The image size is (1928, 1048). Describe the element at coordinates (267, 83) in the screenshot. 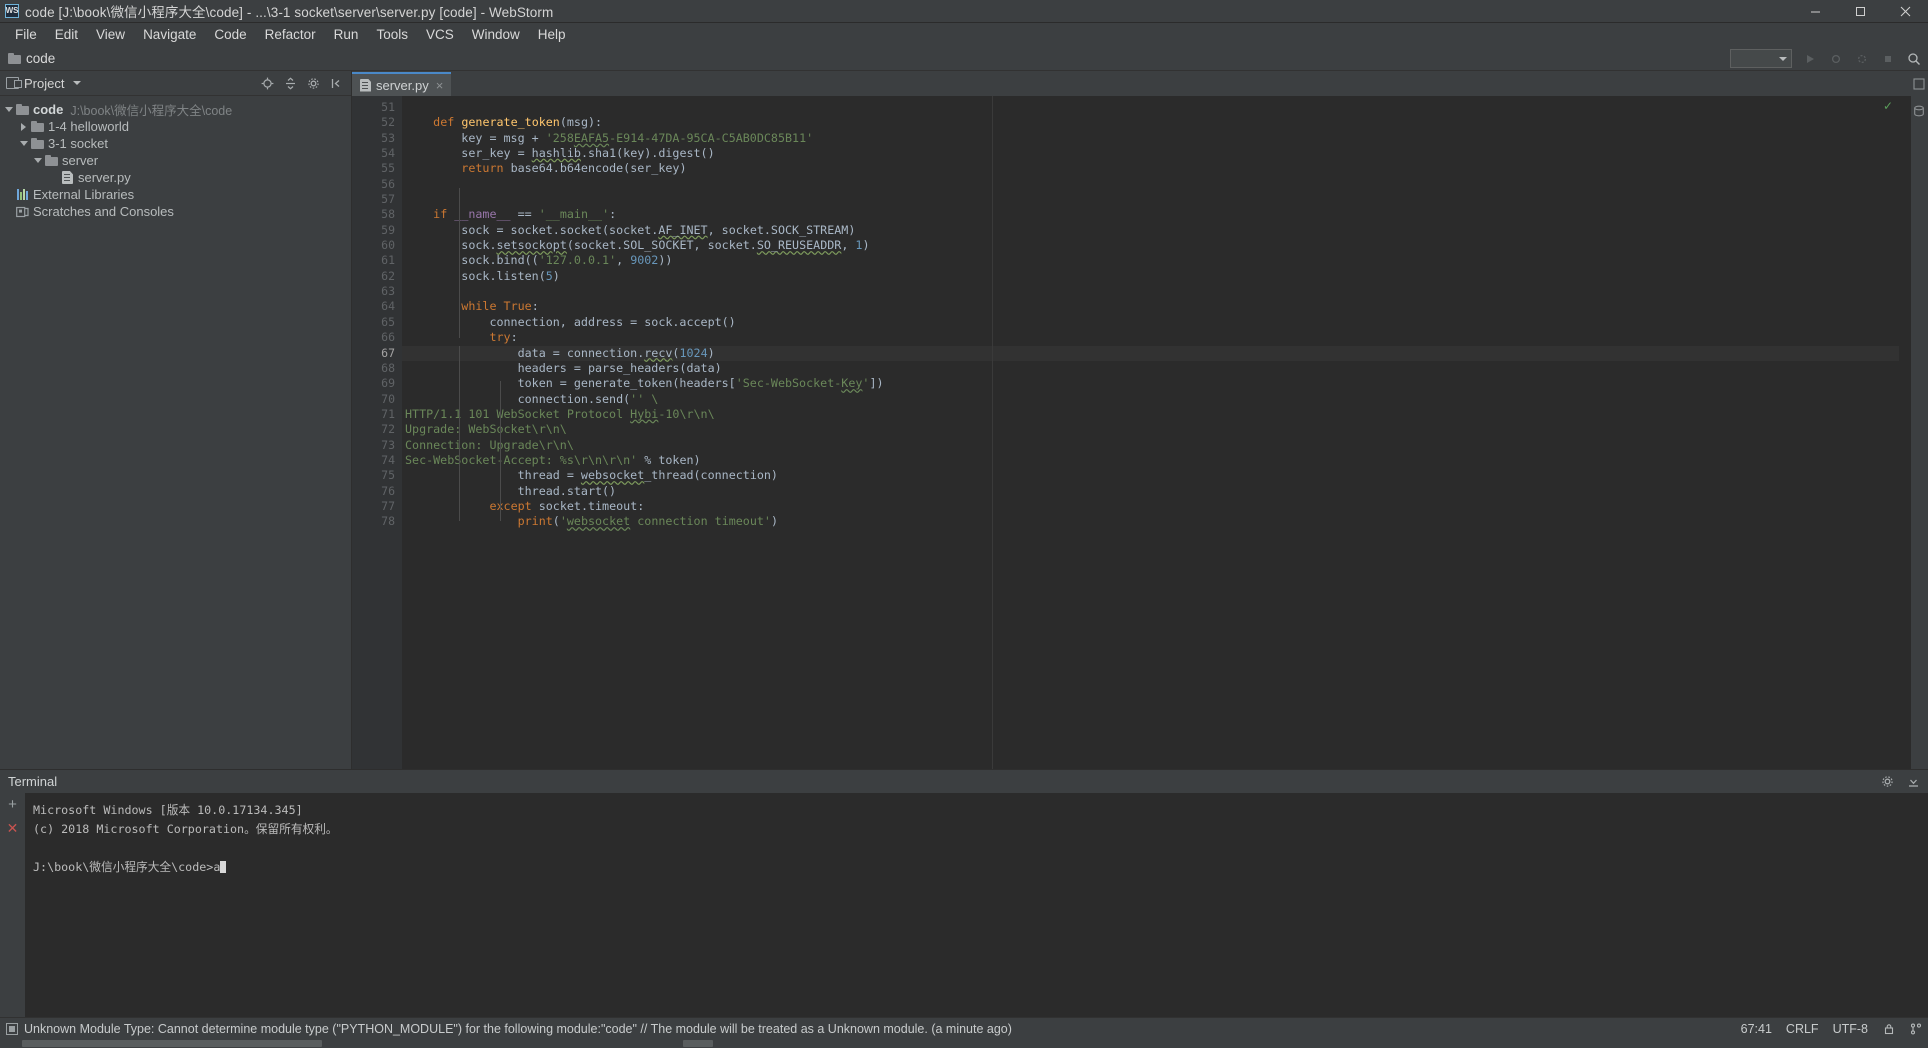

I see `locate-file-icon` at that location.